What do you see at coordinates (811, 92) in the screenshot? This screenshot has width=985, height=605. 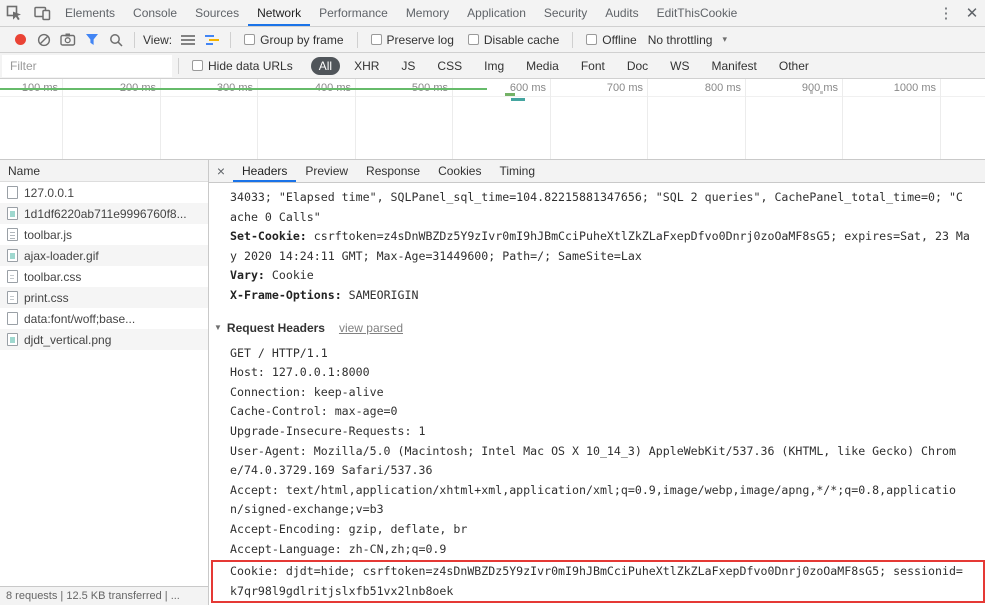 I see `overview-dot` at bounding box center [811, 92].